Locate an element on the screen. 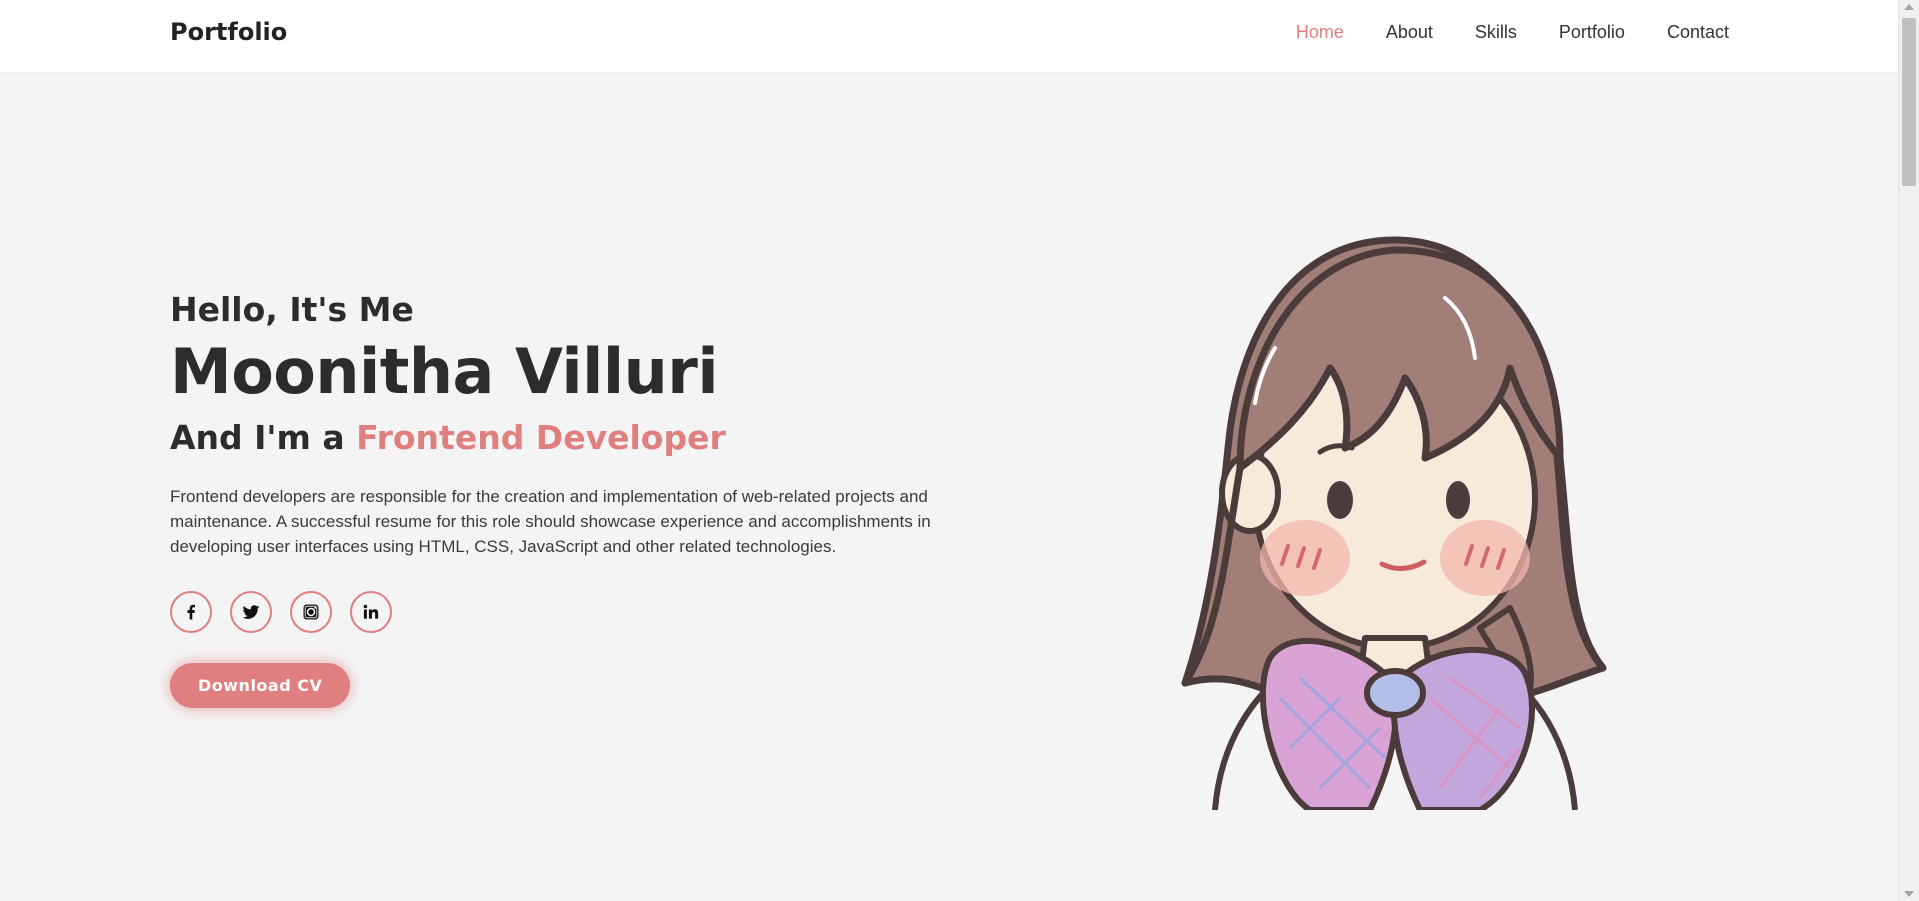  nav-link-contact: Contact is located at coordinates (1698, 32).